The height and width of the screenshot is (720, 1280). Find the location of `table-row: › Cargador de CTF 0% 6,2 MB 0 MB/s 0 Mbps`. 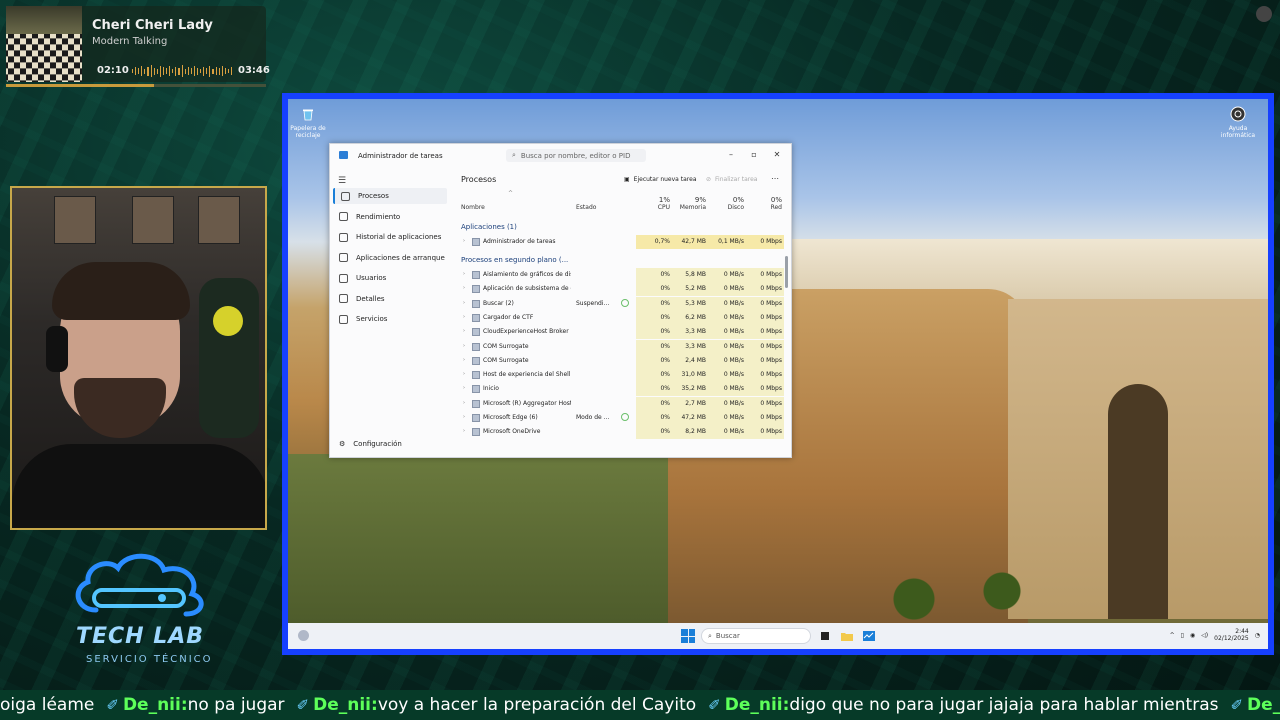

table-row: › Cargador de CTF 0% 6,2 MB 0 MB/s 0 Mbps is located at coordinates (623, 317).